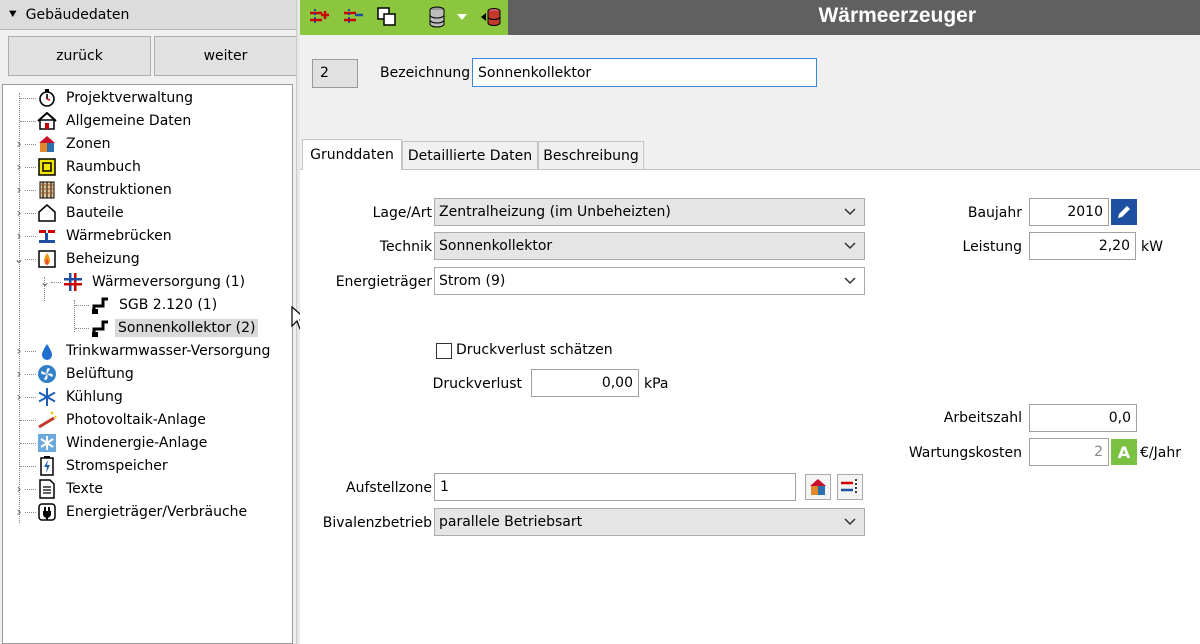 The width and height of the screenshot is (1200, 644). I want to click on add-red-icon, so click(319, 17).